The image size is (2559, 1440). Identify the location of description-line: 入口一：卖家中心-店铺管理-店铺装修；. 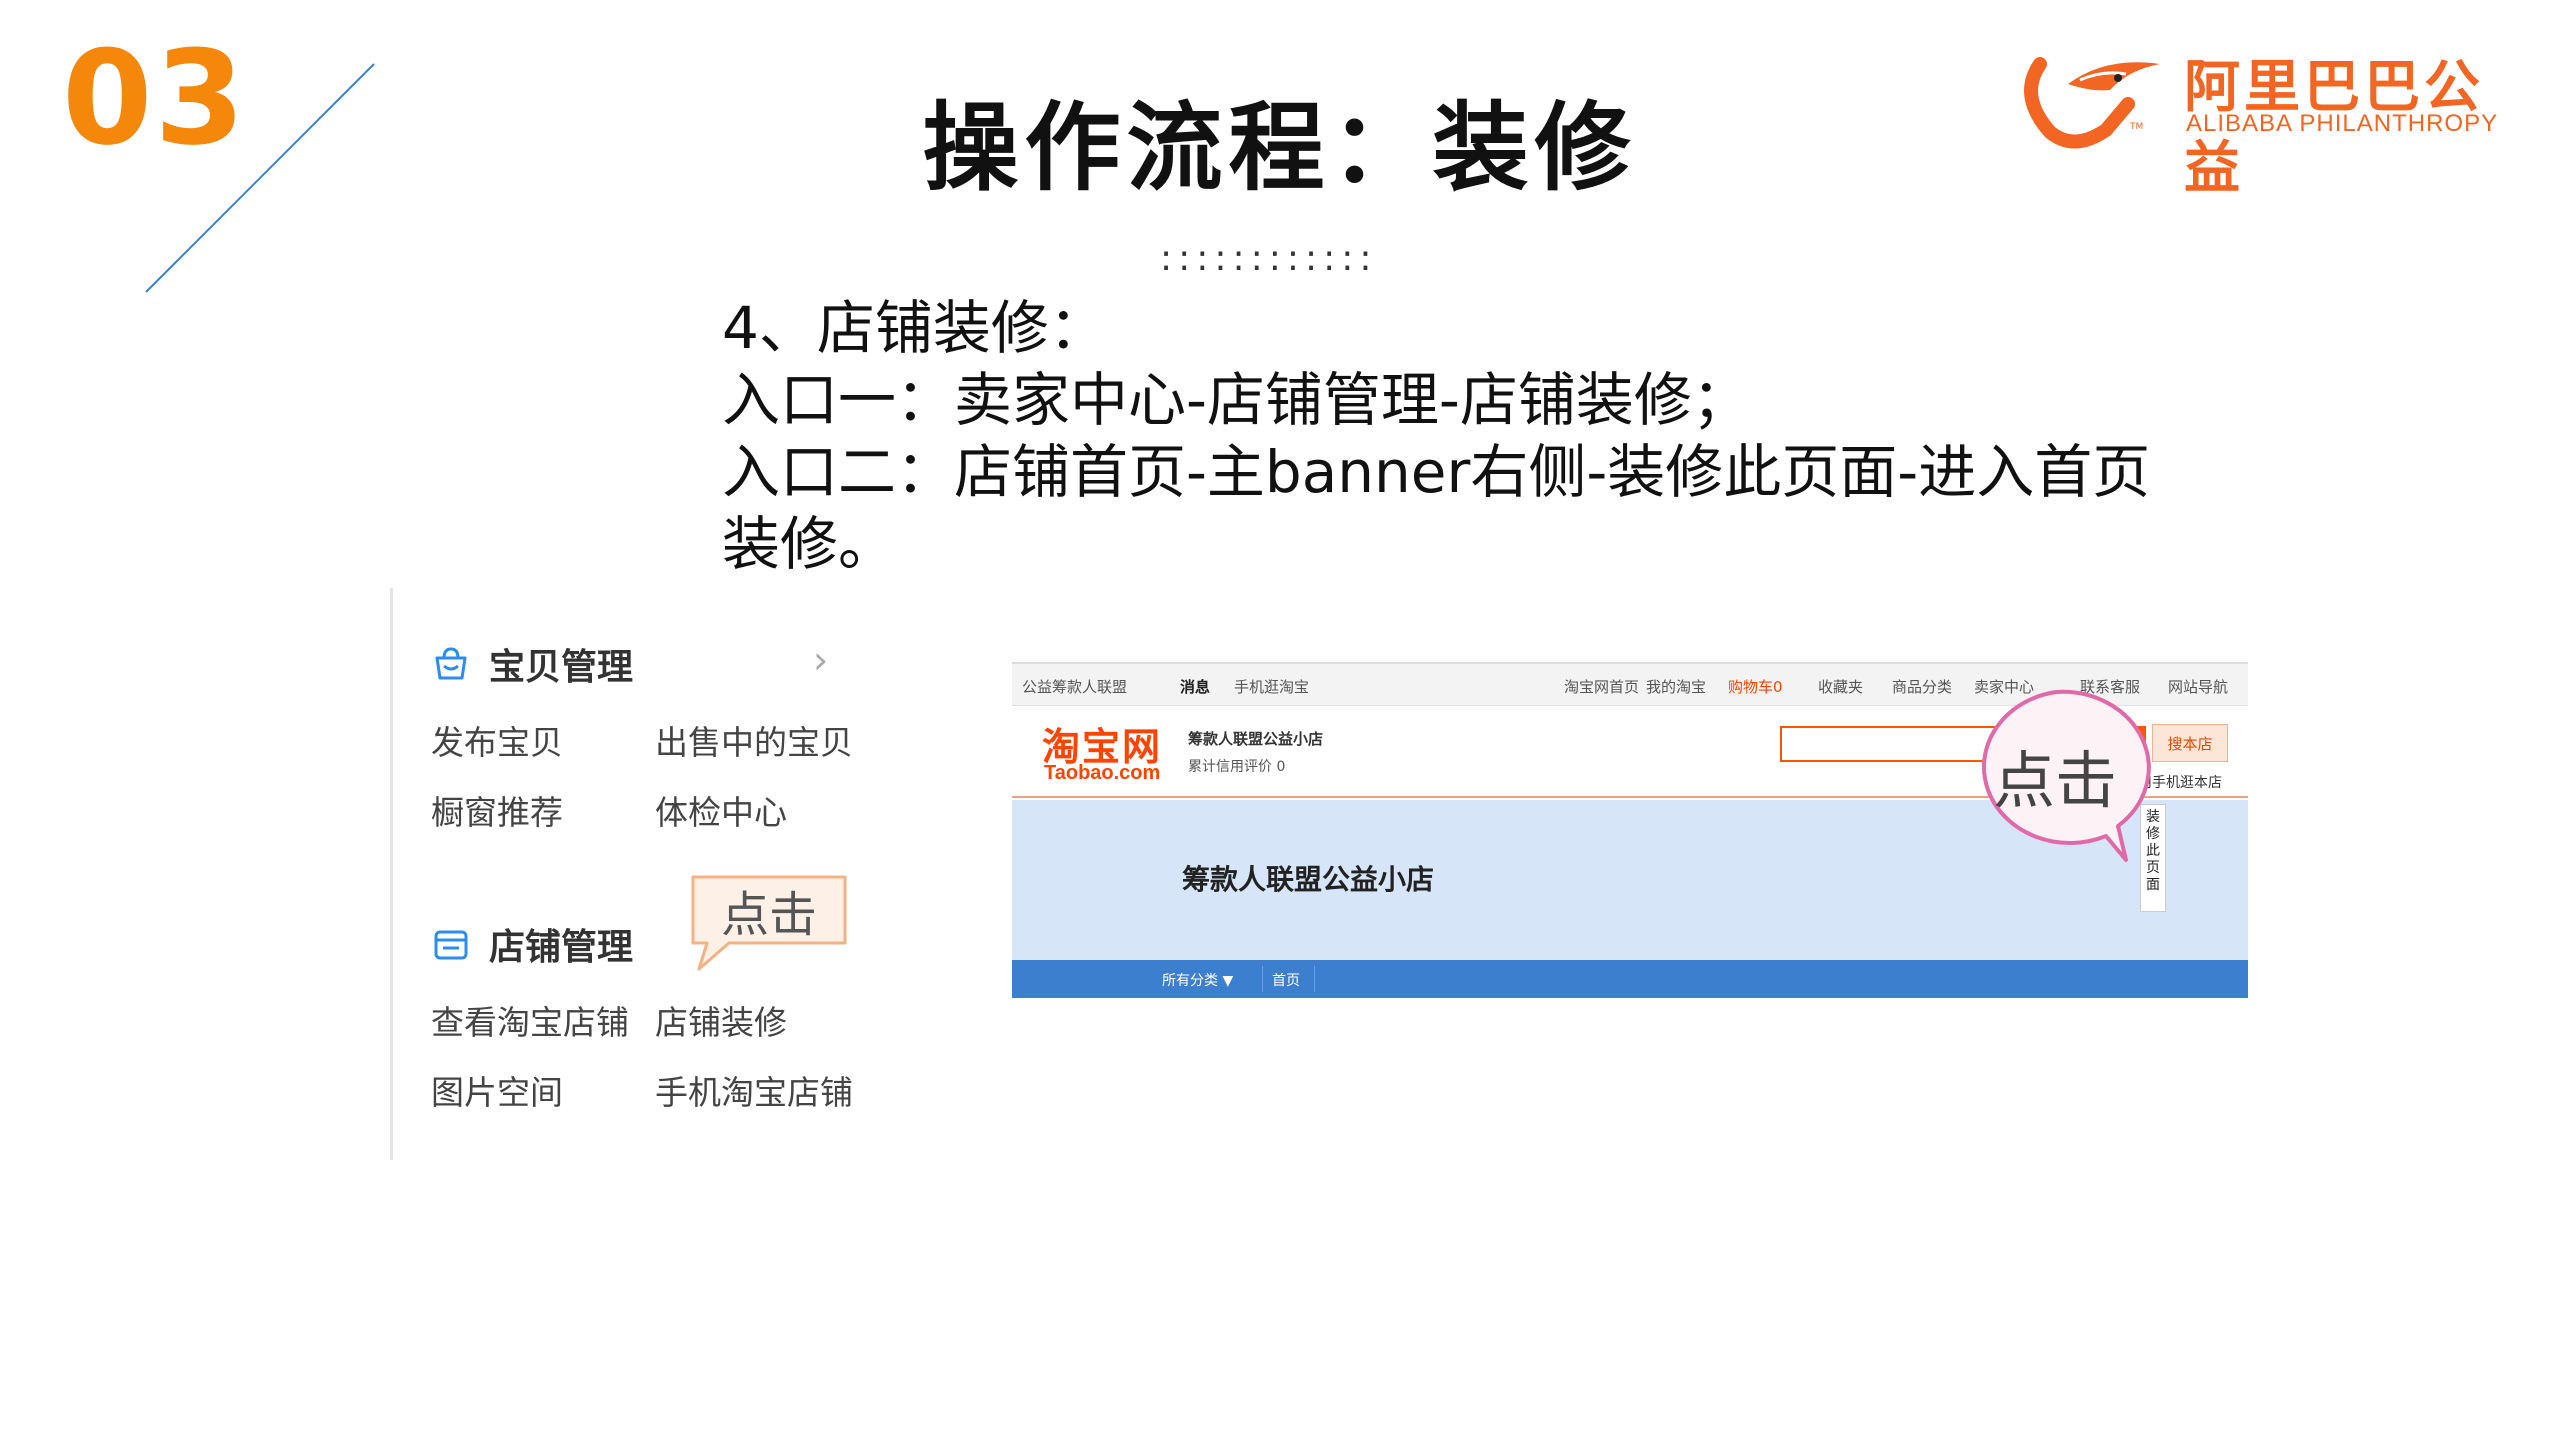
(1236, 400).